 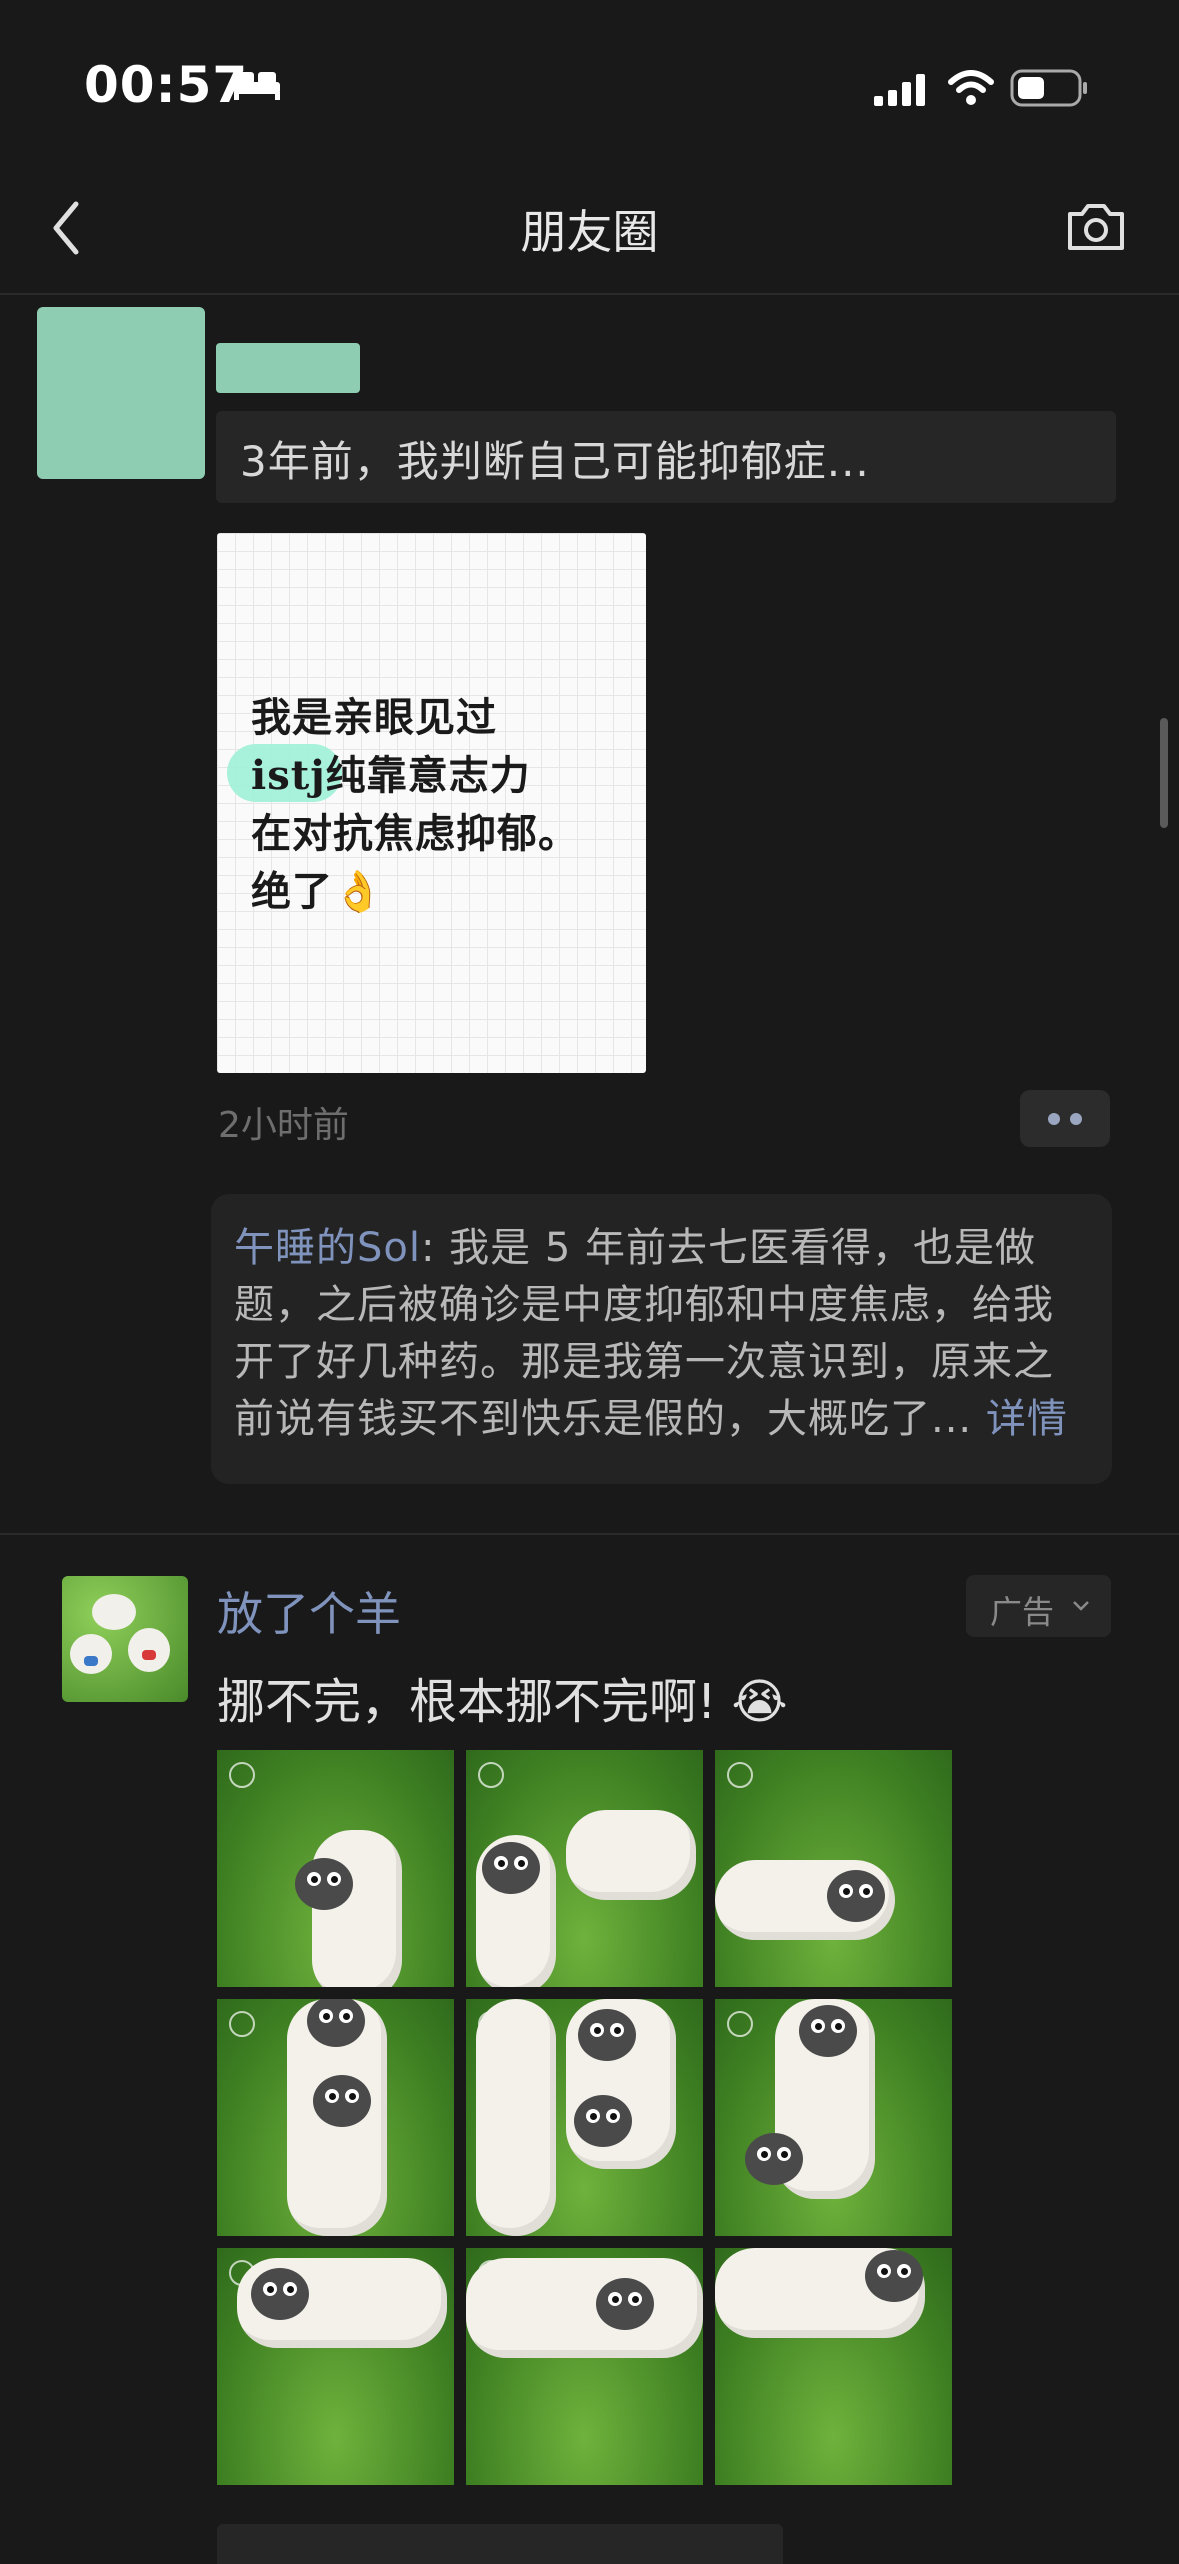 I want to click on post2-caption: 挪不完，根本挪不完啊! 😭, so click(x=502, y=1702).